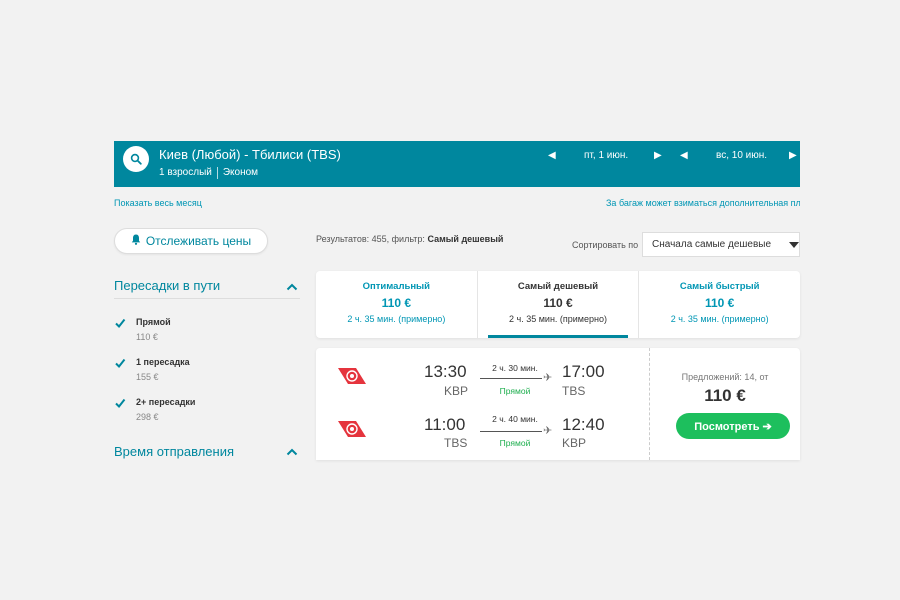  I want to click on sort-label: Сортировать по, so click(605, 245).